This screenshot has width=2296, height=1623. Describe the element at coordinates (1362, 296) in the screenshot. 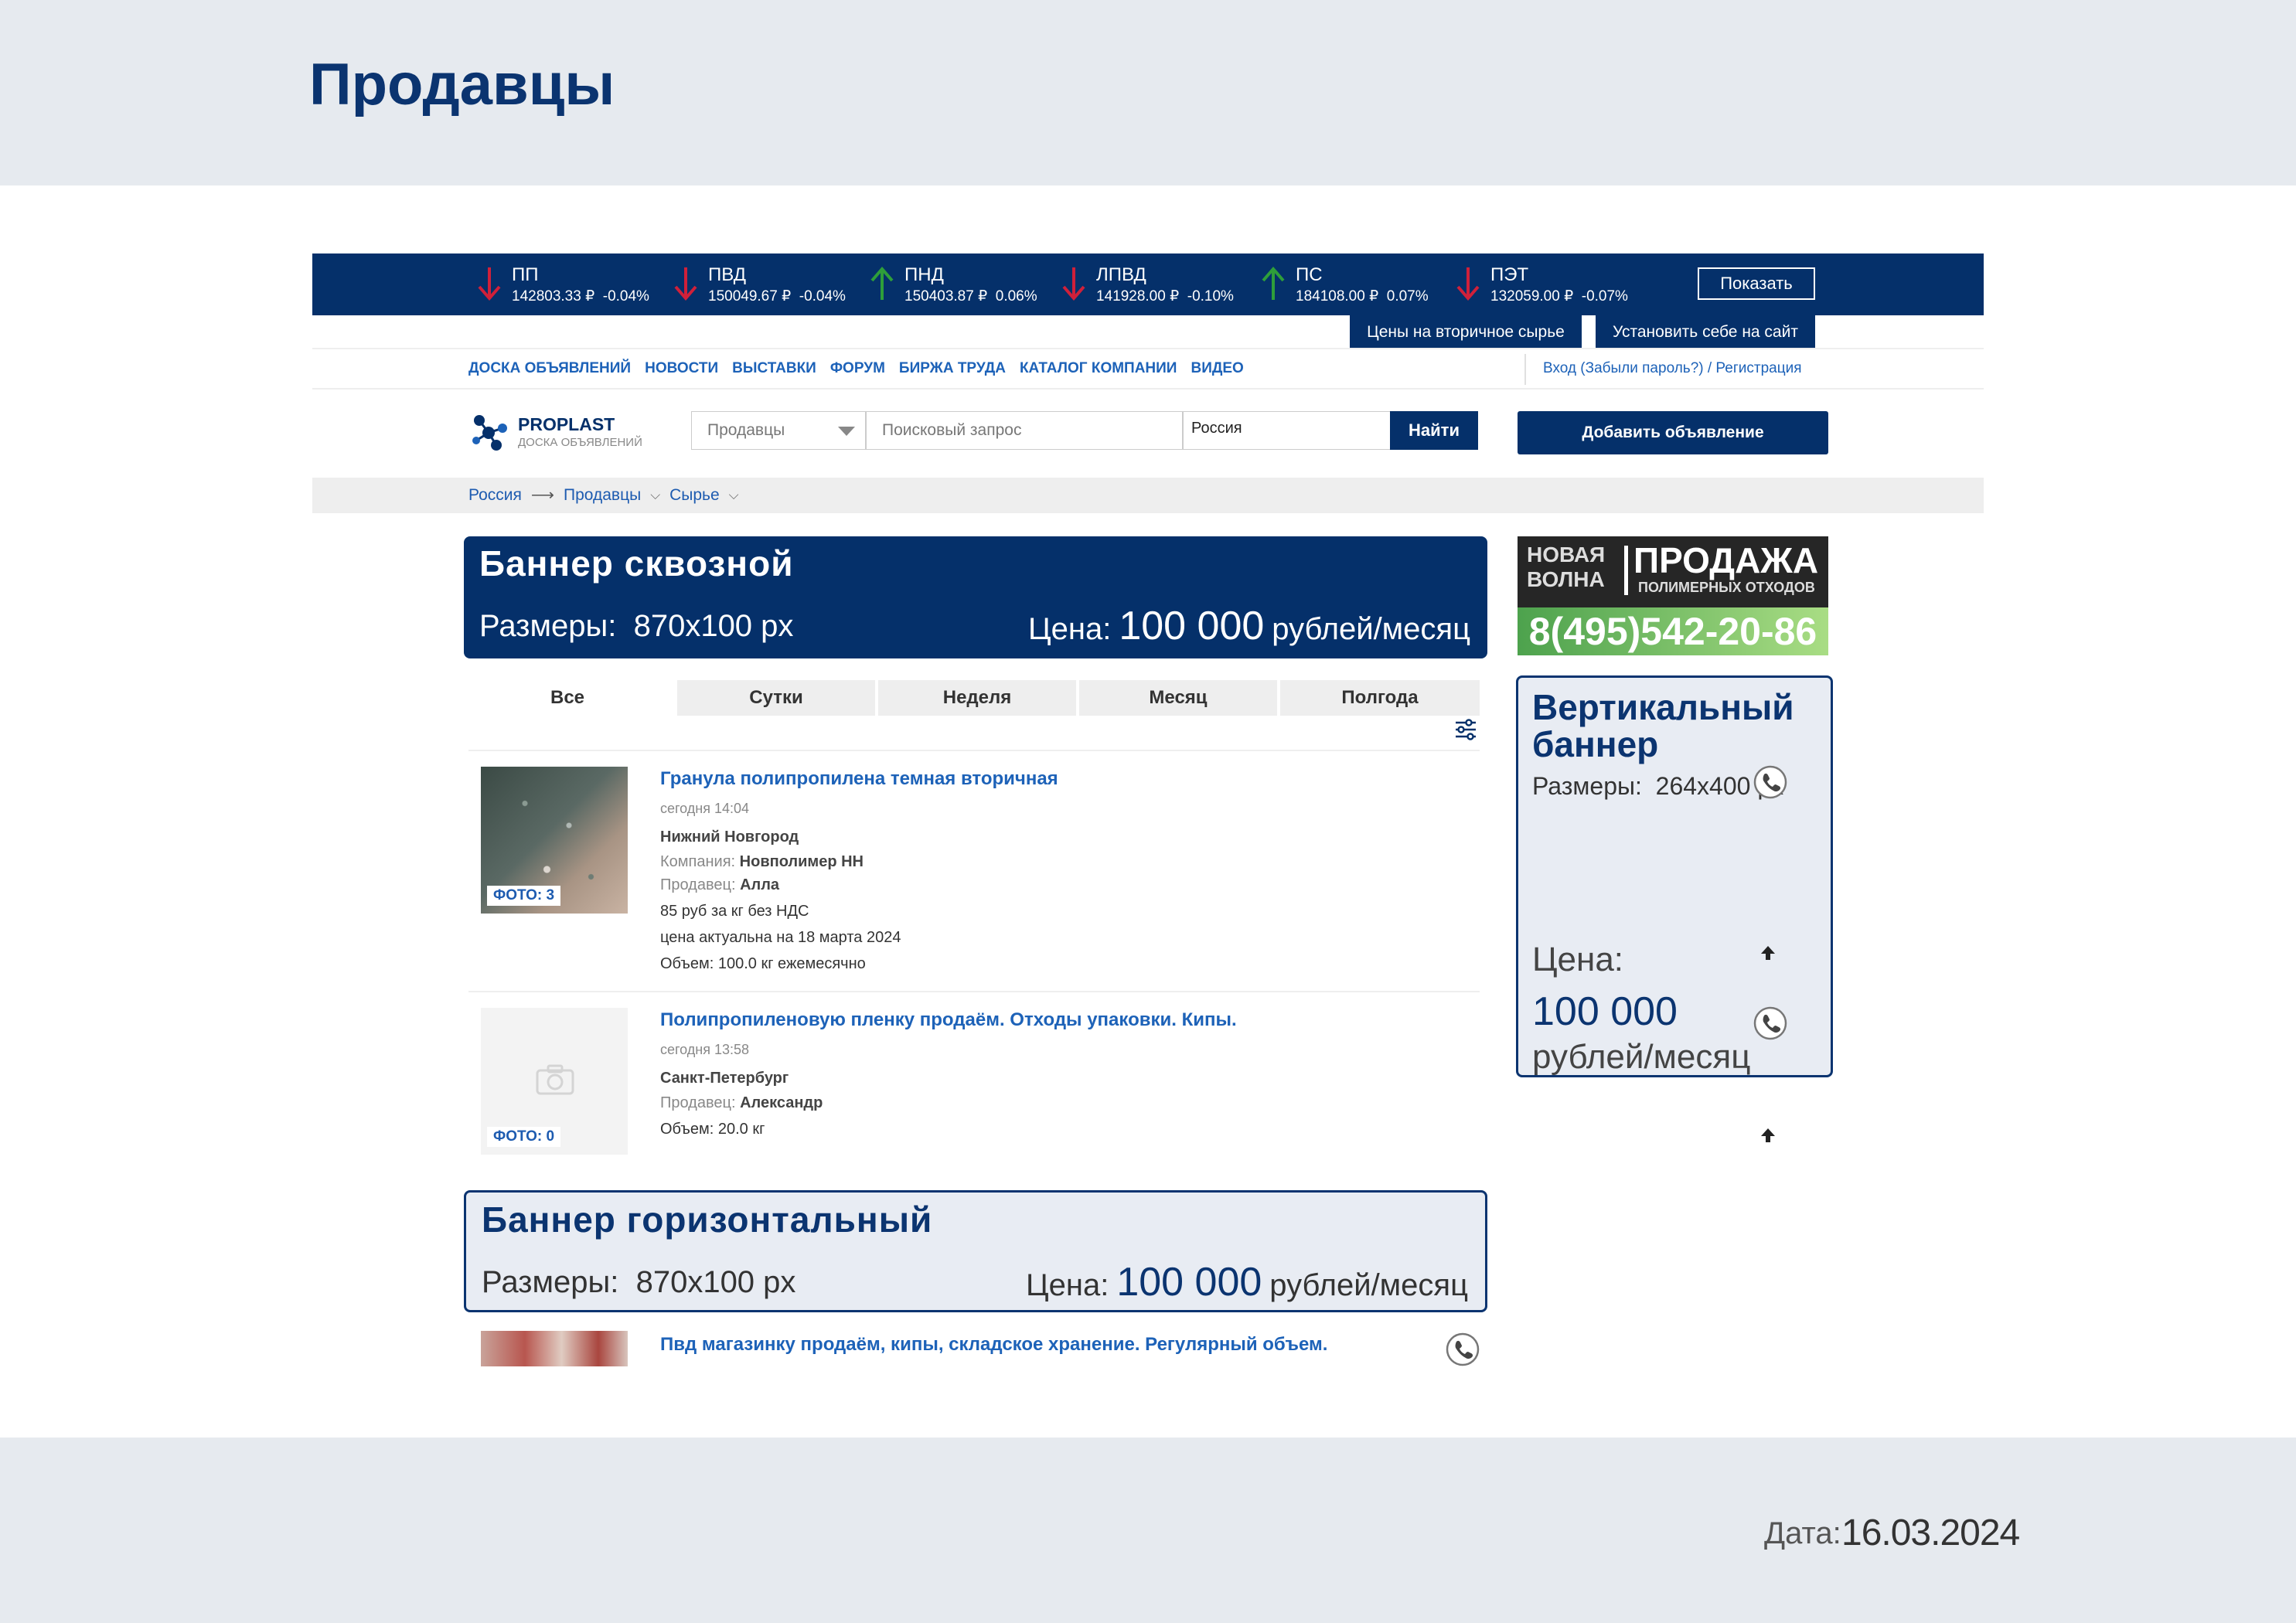

I see `ticker-price: 184108.00 ₽ 0.07%` at that location.